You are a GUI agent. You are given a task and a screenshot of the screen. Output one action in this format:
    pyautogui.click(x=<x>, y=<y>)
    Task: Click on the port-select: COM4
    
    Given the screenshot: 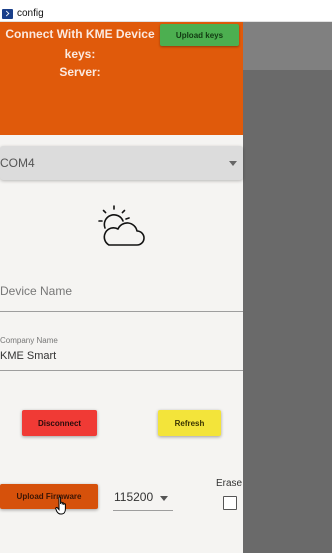 What is the action you would take?
    pyautogui.click(x=121, y=163)
    